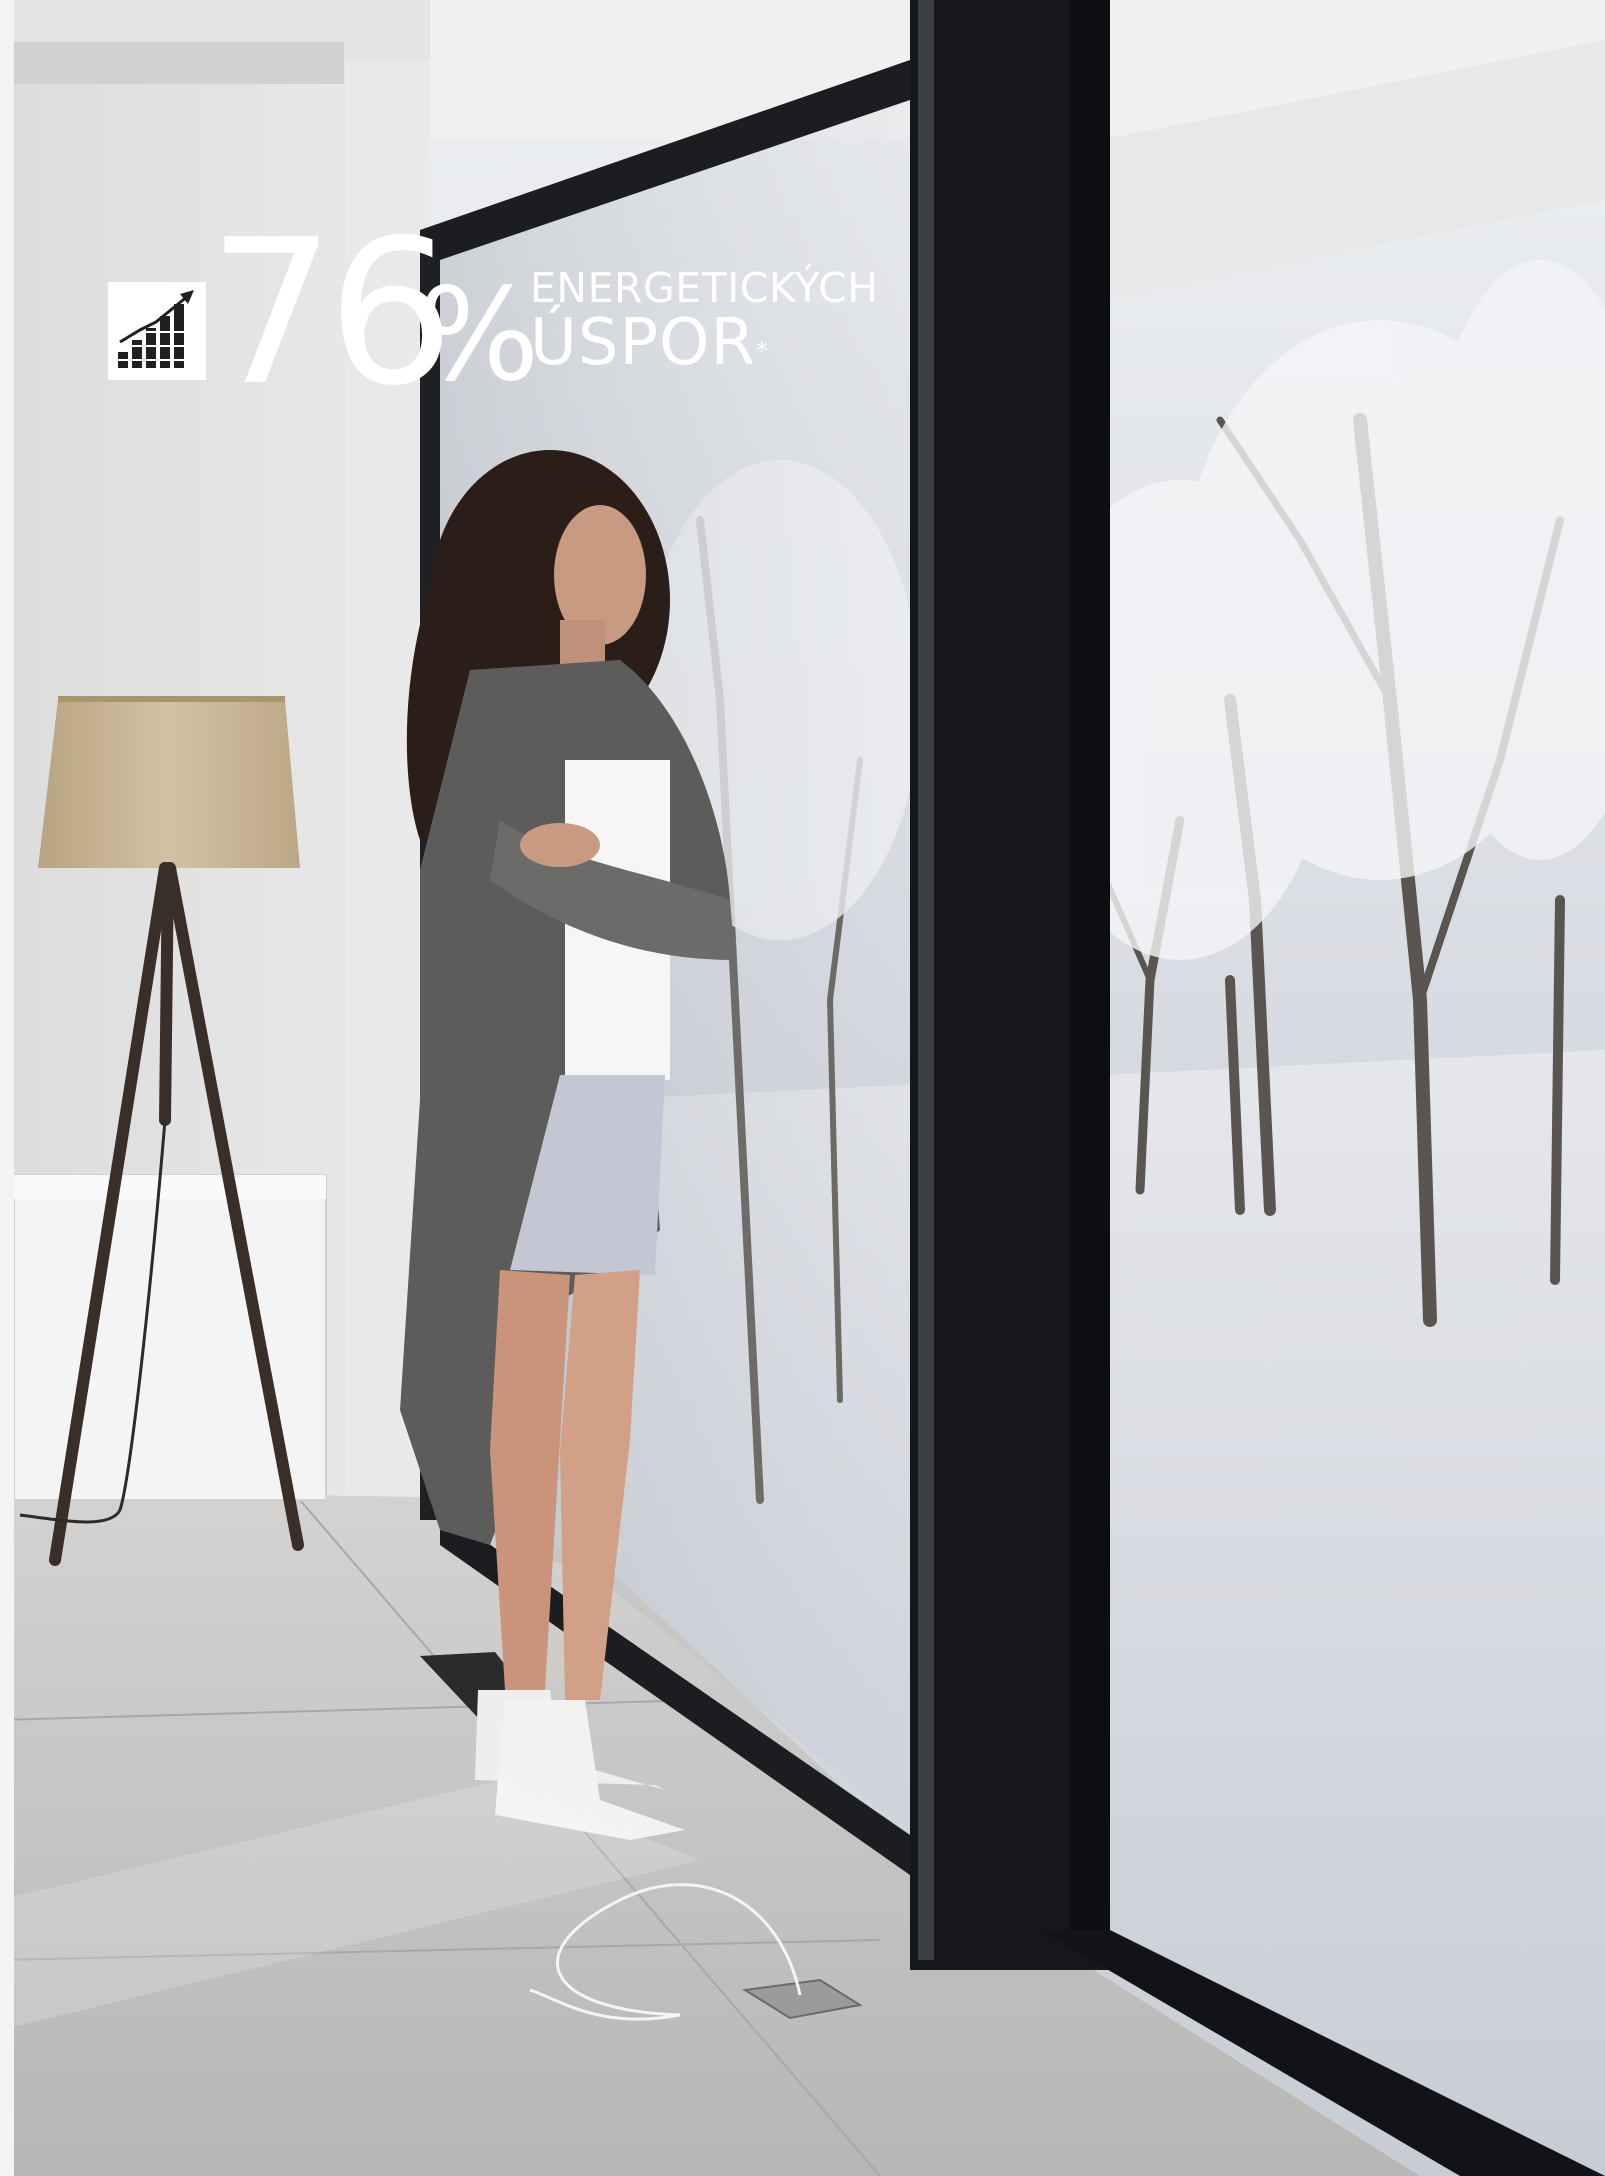 The width and height of the screenshot is (1605, 2176). I want to click on lamp-shade-top, so click(171, 699).